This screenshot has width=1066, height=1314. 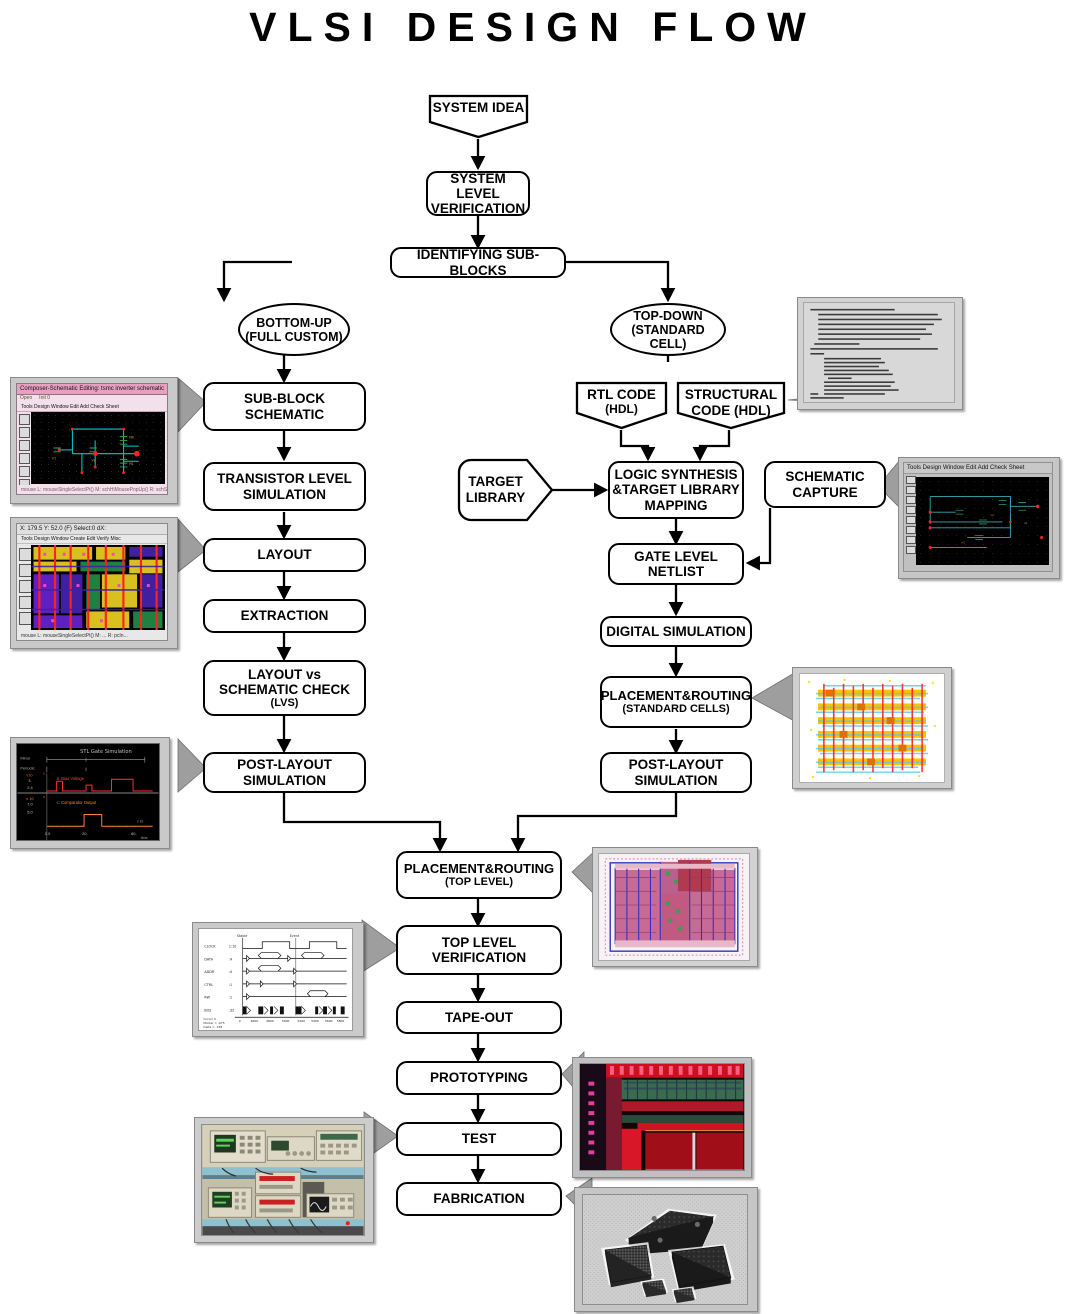 I want to click on capture-canvas: n1 n2 n3, so click(x=982, y=521).